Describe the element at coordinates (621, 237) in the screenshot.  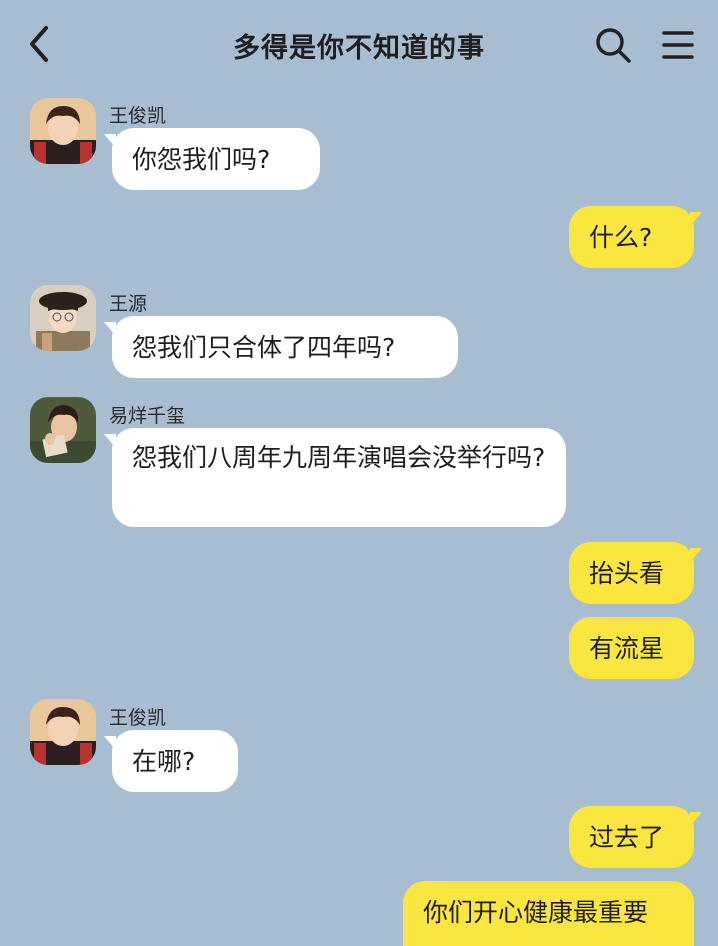
I see `message-text: 什么?` at that location.